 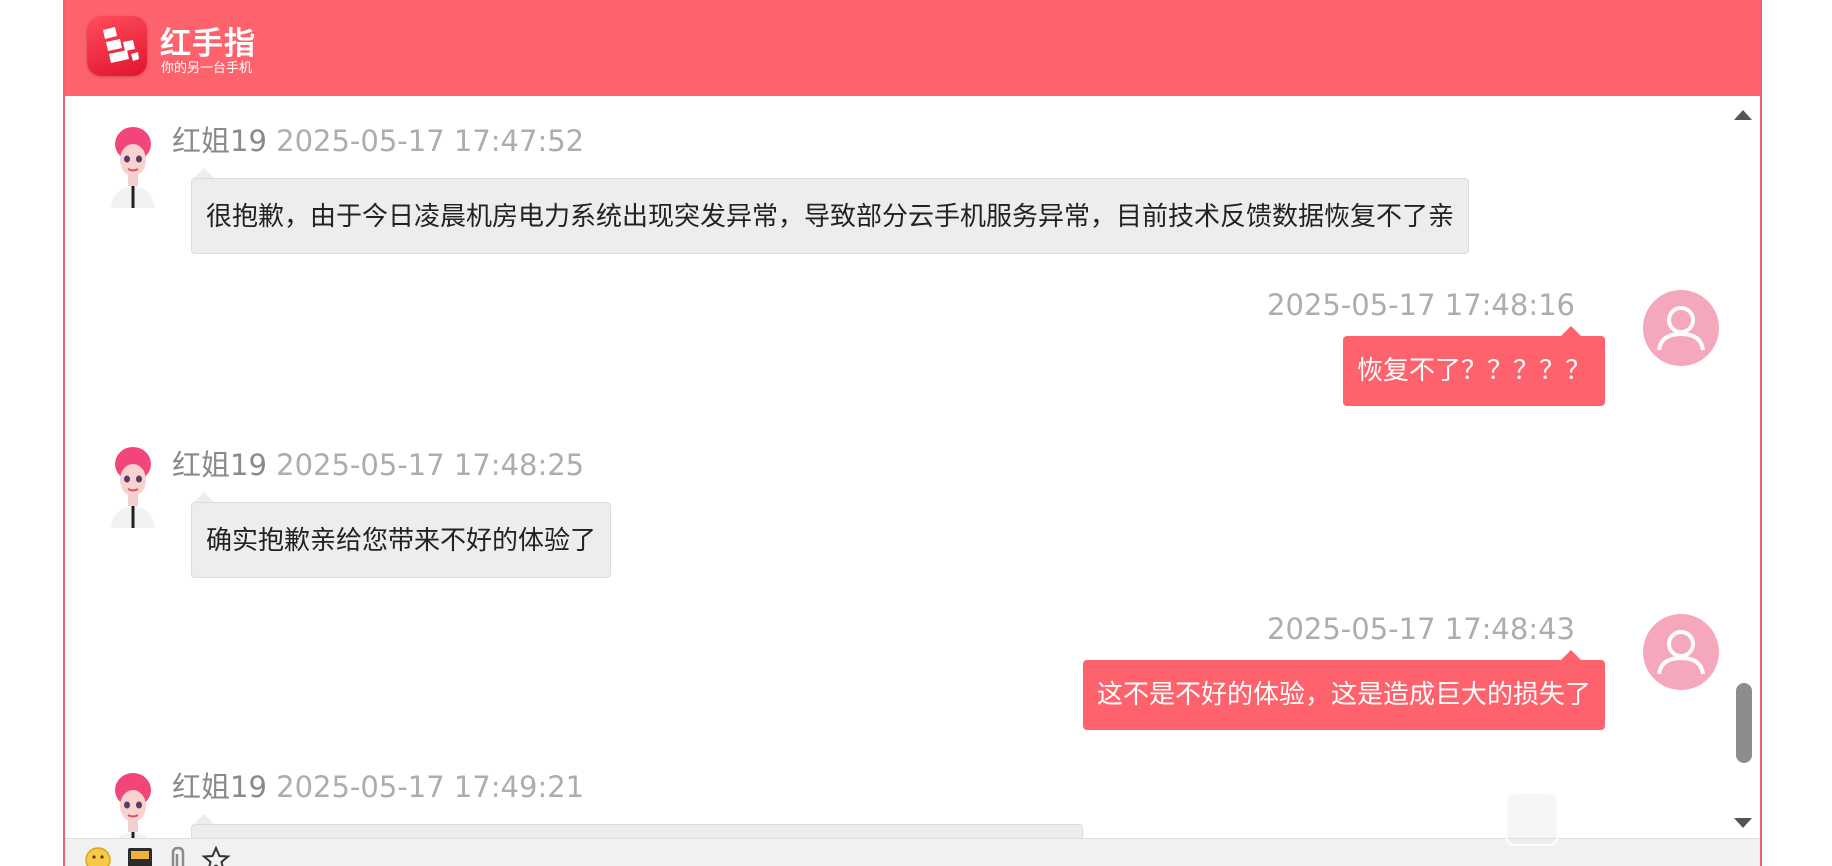 I want to click on scrollbar-thumb, so click(x=1744, y=723).